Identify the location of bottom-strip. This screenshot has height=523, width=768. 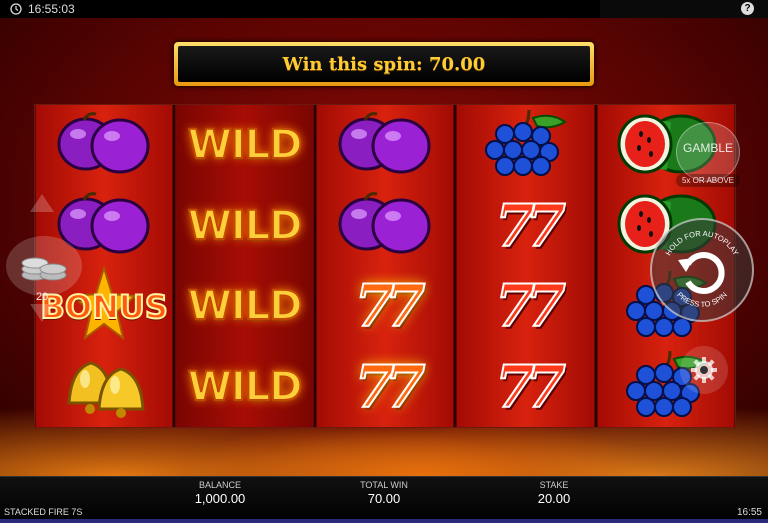
(384, 521).